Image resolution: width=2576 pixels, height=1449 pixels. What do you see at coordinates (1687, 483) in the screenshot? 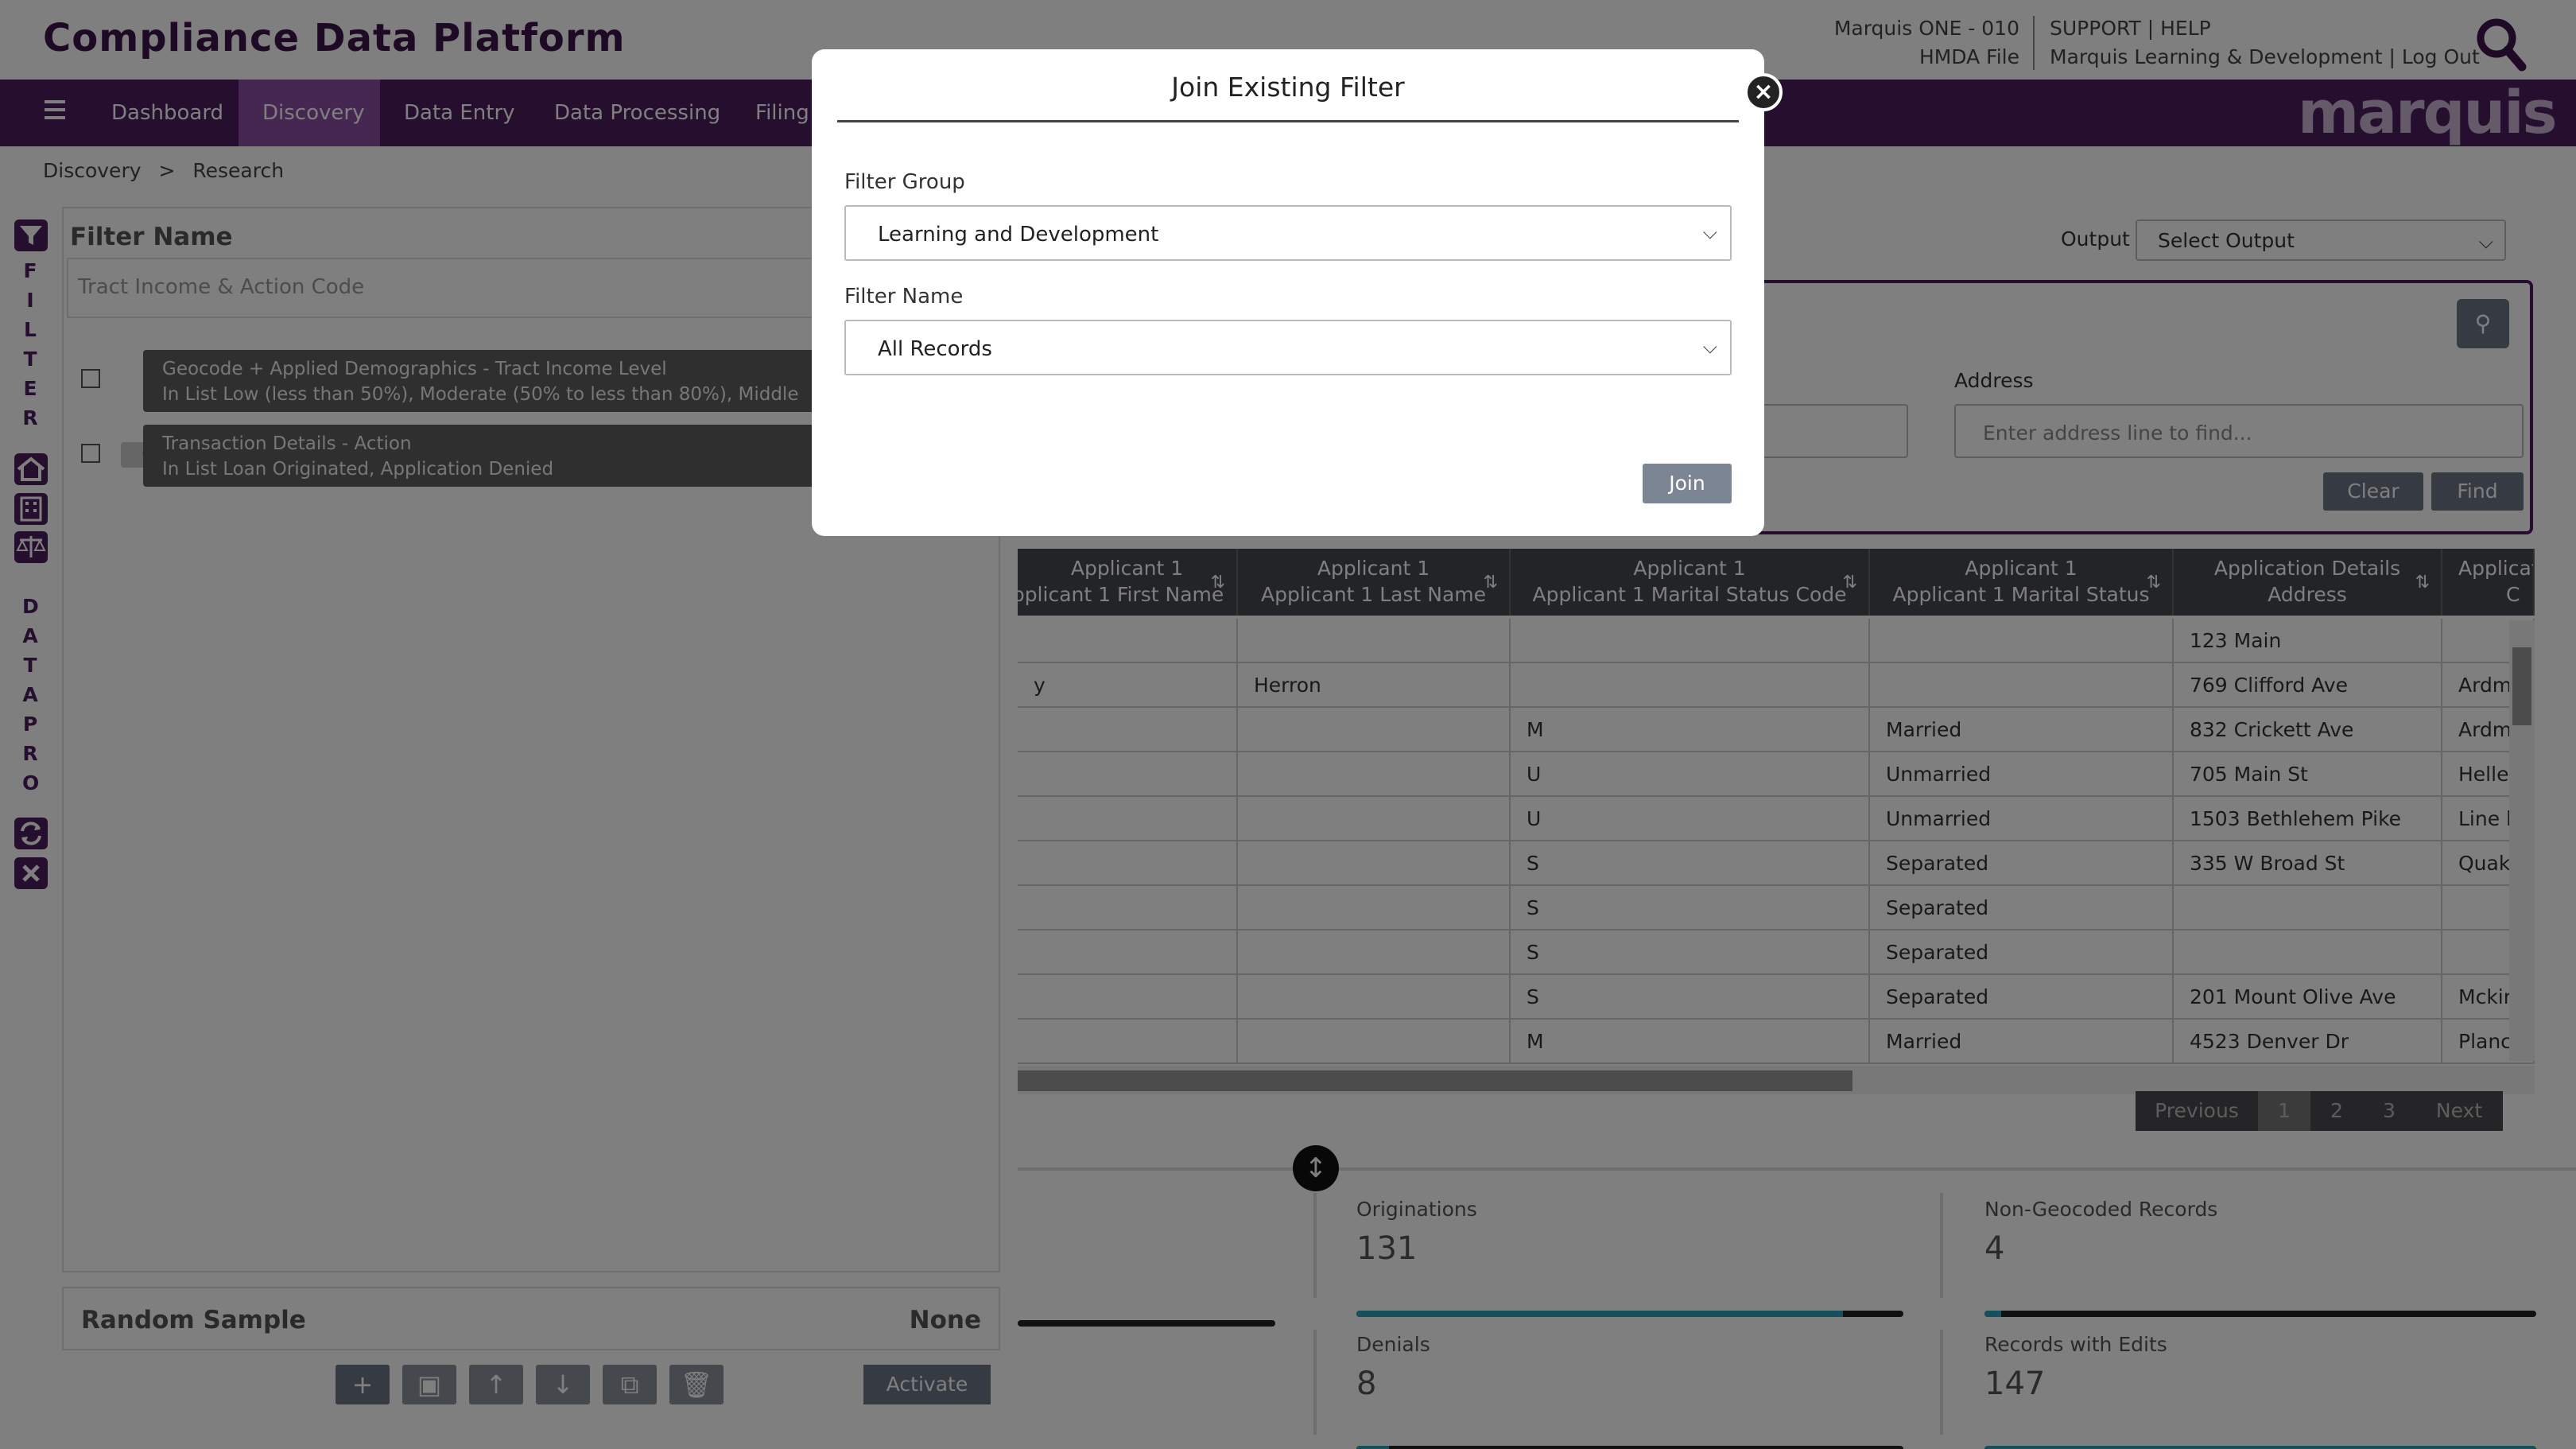
I see `join-button: Join` at bounding box center [1687, 483].